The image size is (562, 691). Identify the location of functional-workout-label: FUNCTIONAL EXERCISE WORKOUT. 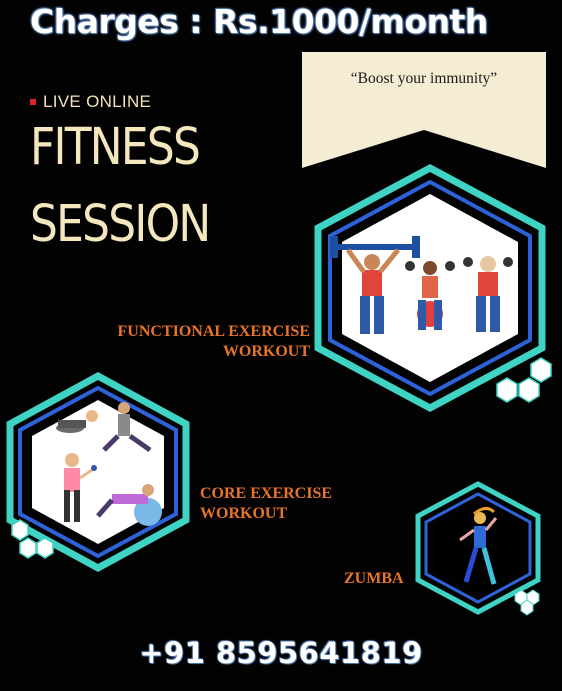
(194, 342).